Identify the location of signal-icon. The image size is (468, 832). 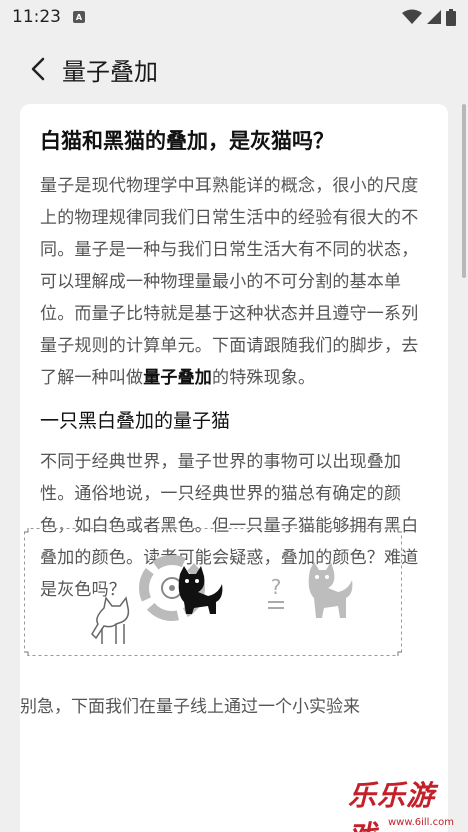
(434, 17).